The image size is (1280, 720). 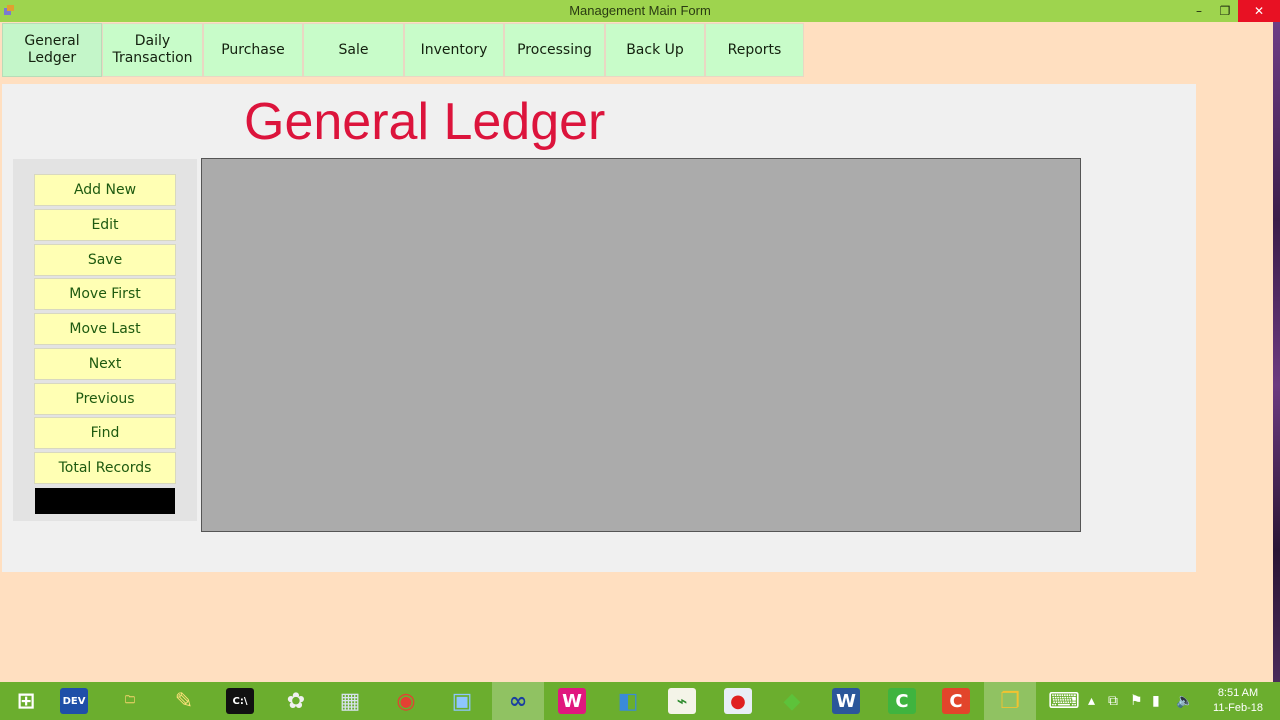 I want to click on menu-label: Processing, so click(x=554, y=49).